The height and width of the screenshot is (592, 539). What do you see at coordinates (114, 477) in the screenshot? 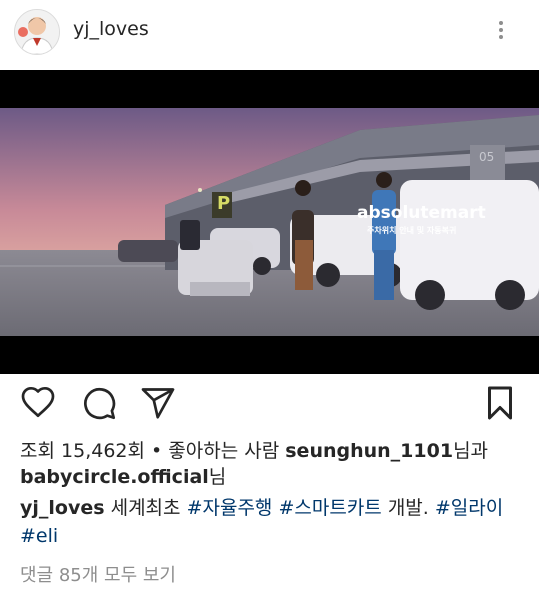
I see `liker-2: babycircle.official` at bounding box center [114, 477].